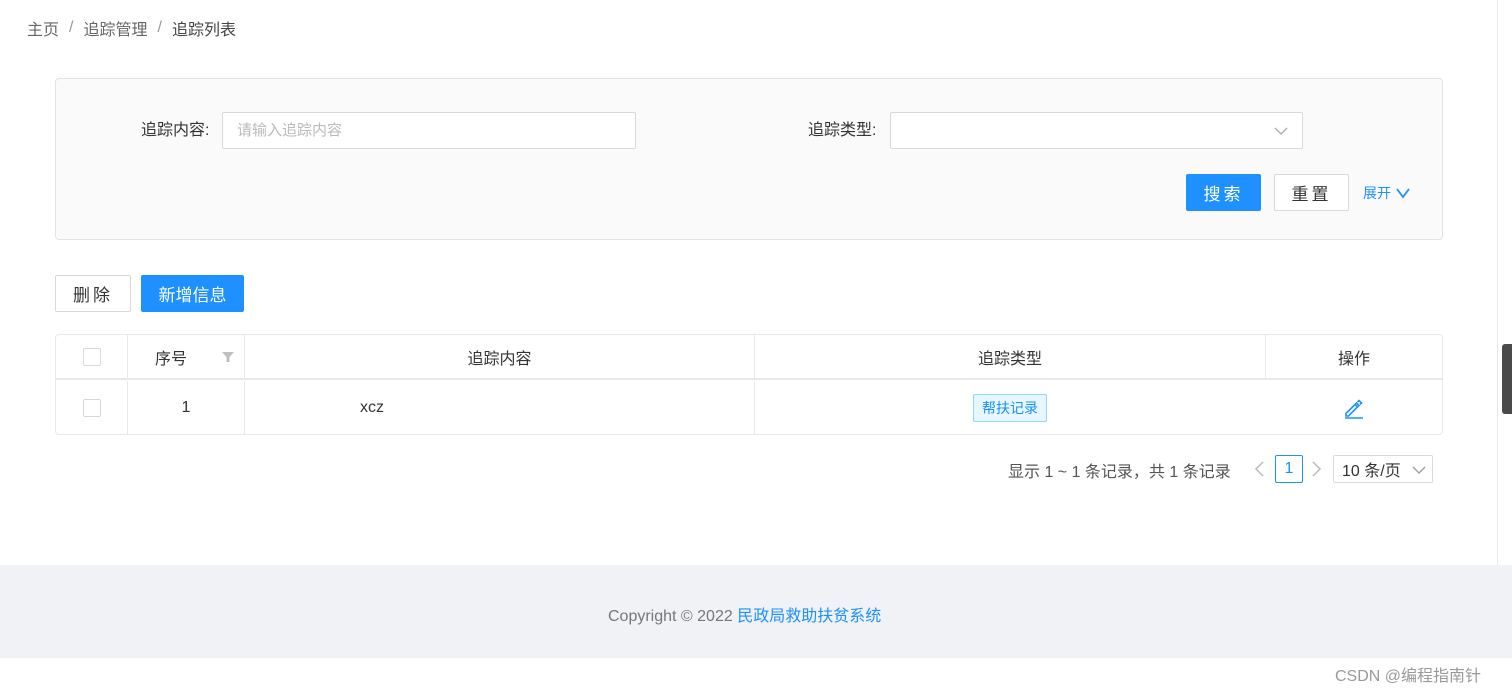  Describe the element at coordinates (372, 407) in the screenshot. I see `row-content: xcz` at that location.